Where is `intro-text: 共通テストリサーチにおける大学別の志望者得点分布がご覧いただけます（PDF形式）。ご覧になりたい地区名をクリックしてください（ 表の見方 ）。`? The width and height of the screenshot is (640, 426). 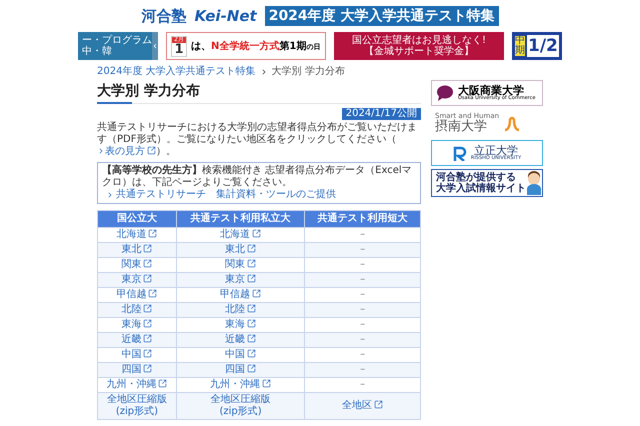
intro-text: 共通テストリサーチにおける大学別の志望者得点分布がご覧いただけます（PDF形式）。ご覧になりたい地区名をクリックしてください（ 表の見方 ）。 is located at coordinates (257, 140).